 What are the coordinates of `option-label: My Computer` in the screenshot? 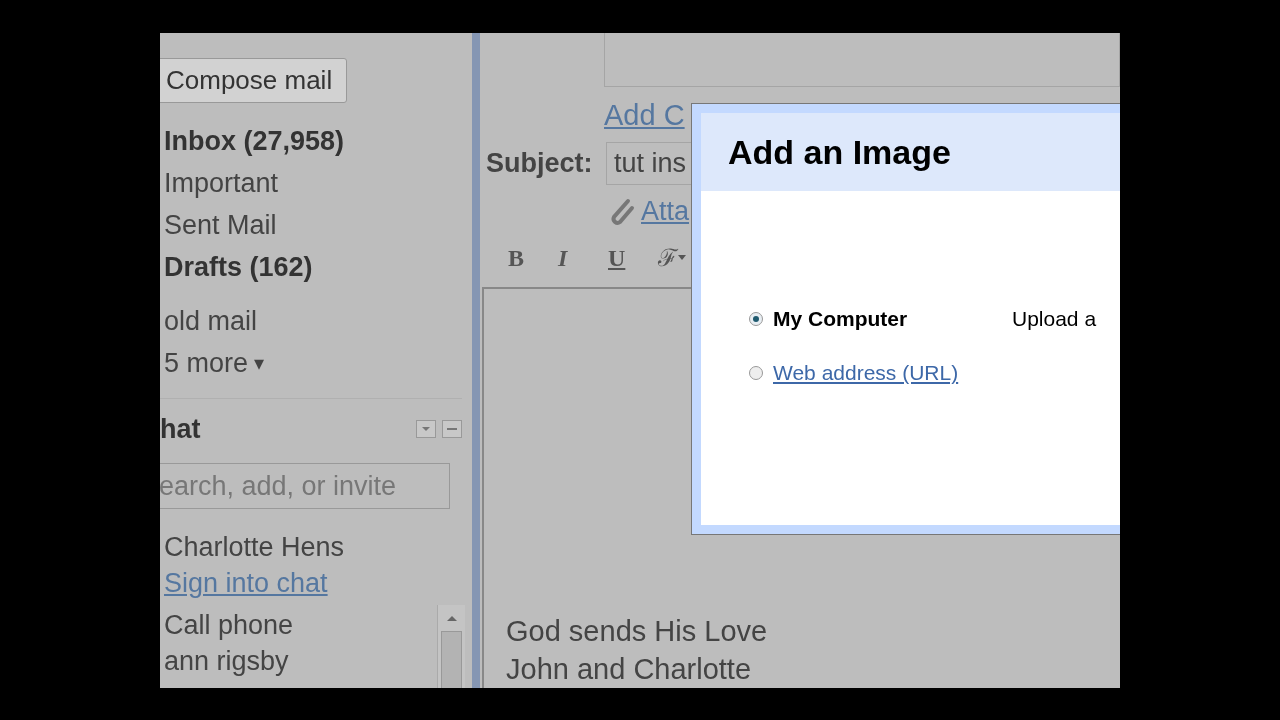 It's located at (892, 319).